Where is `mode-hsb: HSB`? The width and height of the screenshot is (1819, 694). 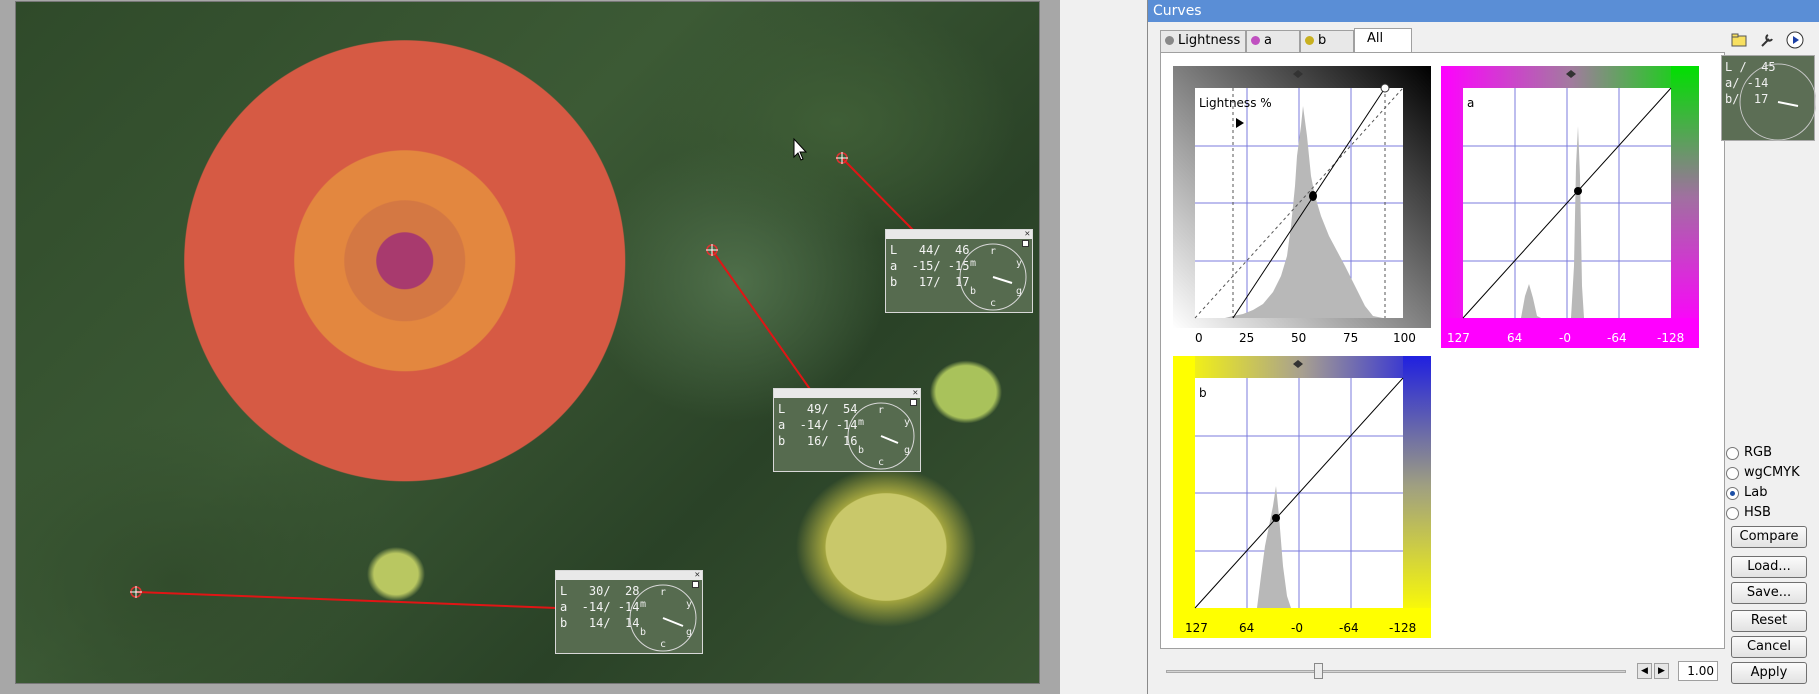
mode-hsb: HSB is located at coordinates (1763, 513).